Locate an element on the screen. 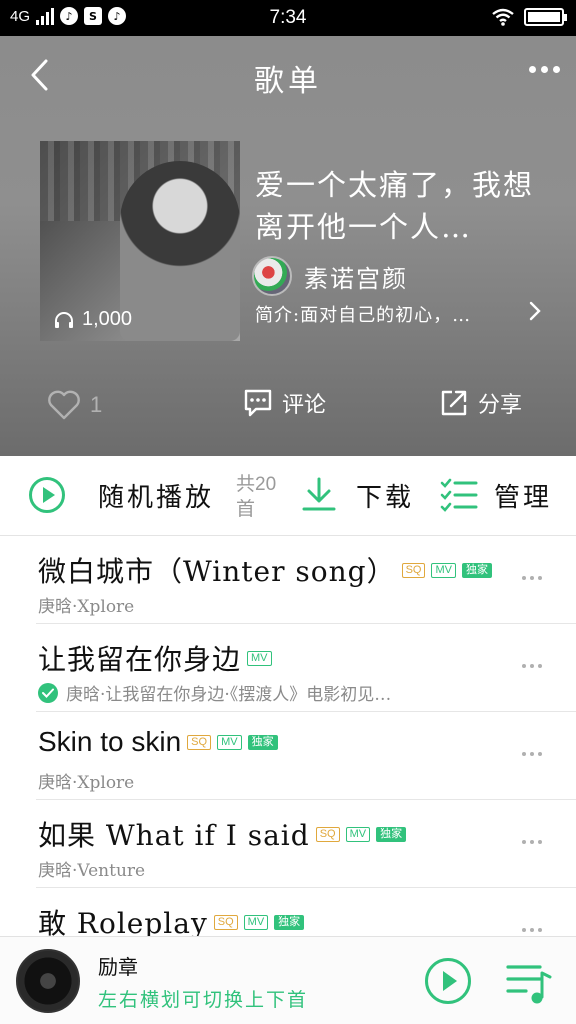 This screenshot has height=1024, width=576. mini-player: 励章 左右横划可切换上下首 is located at coordinates (288, 980).